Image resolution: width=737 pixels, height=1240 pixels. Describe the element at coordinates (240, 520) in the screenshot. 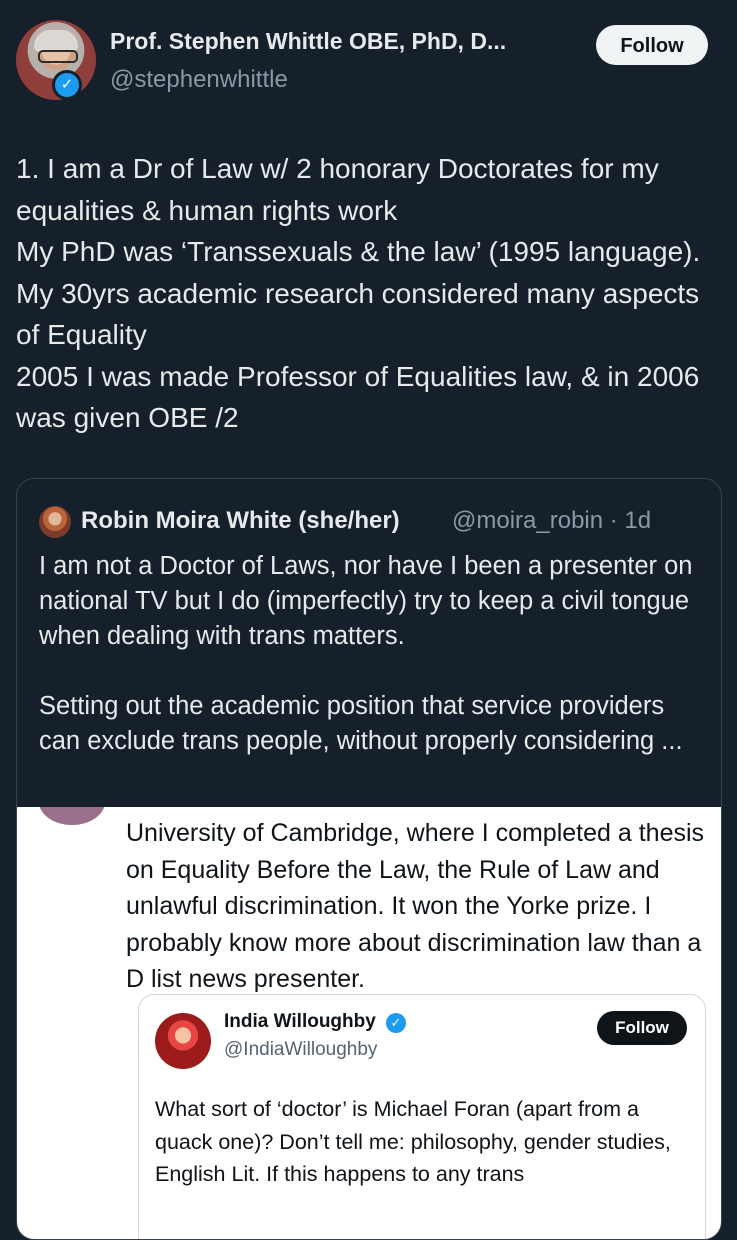

I see `quoted-author-name: Robin Moira White (she/her)` at that location.